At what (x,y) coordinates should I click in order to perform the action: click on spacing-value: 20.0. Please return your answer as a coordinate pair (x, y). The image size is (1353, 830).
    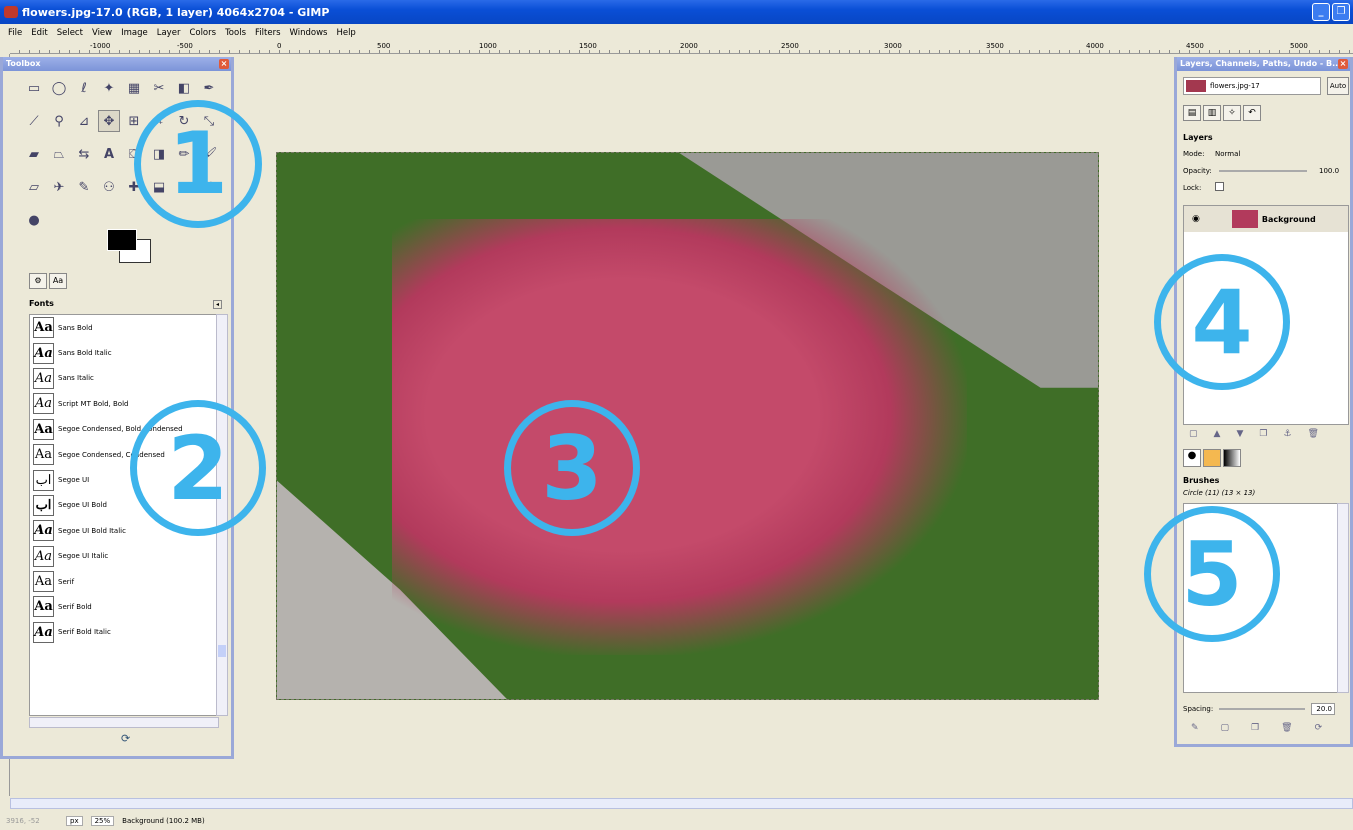
    Looking at the image, I should click on (1323, 709).